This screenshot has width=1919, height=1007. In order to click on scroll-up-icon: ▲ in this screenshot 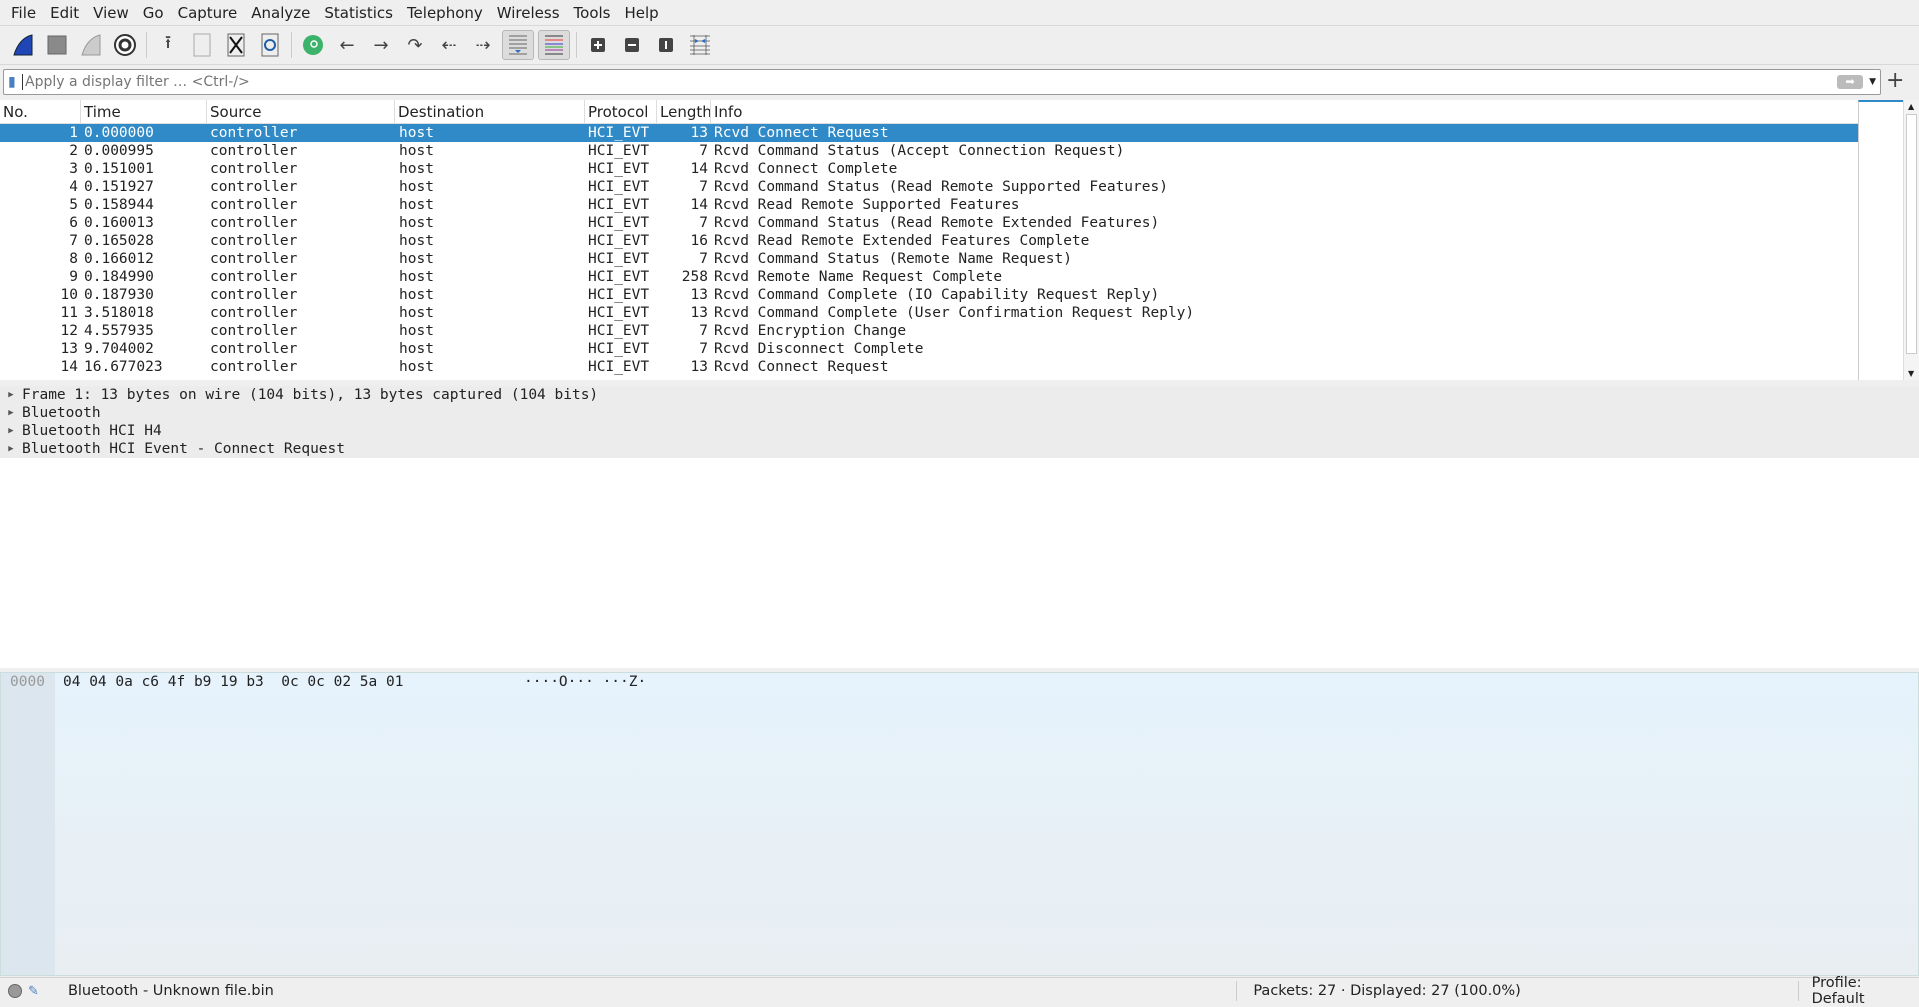, I will do `click(1911, 106)`.